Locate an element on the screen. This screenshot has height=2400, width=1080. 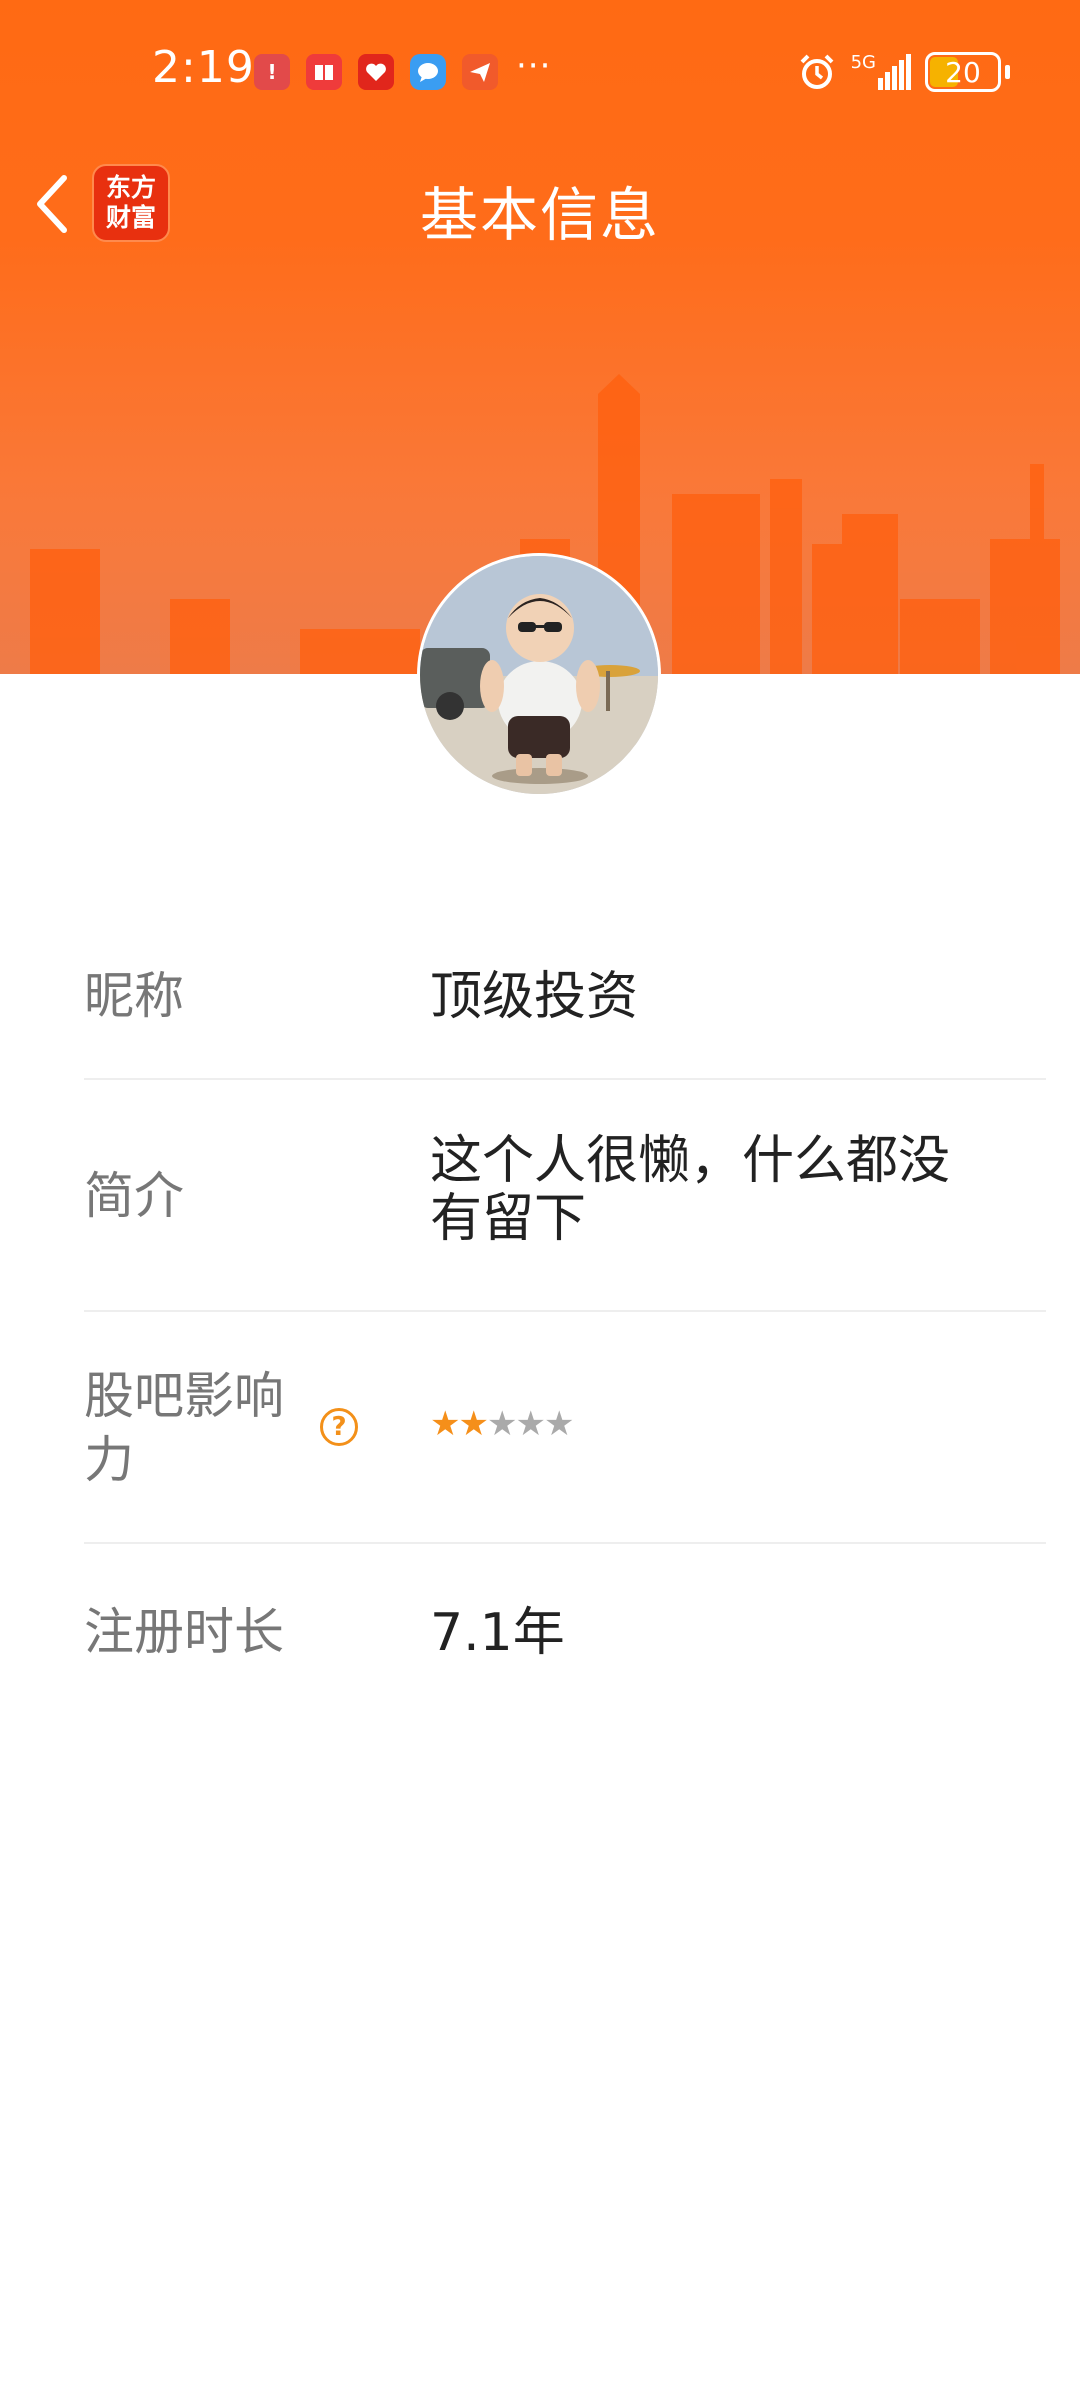
info-row-nickname: 昵称 顶级投资 is located at coordinates (565, 990).